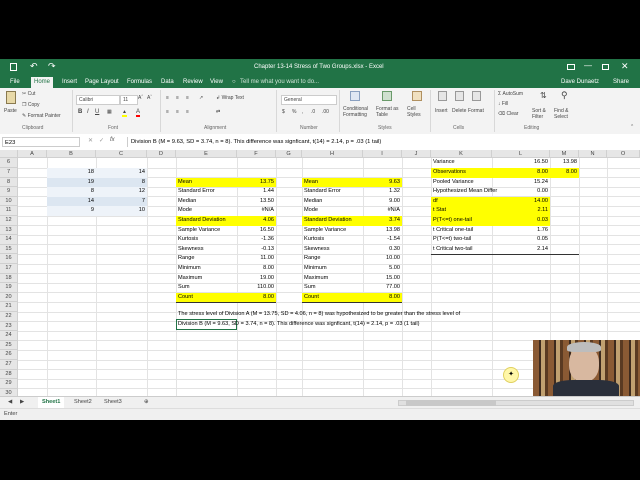 The width and height of the screenshot is (640, 480). Describe the element at coordinates (206, 250) in the screenshot. I see `stat-label-a: Skewness` at that location.